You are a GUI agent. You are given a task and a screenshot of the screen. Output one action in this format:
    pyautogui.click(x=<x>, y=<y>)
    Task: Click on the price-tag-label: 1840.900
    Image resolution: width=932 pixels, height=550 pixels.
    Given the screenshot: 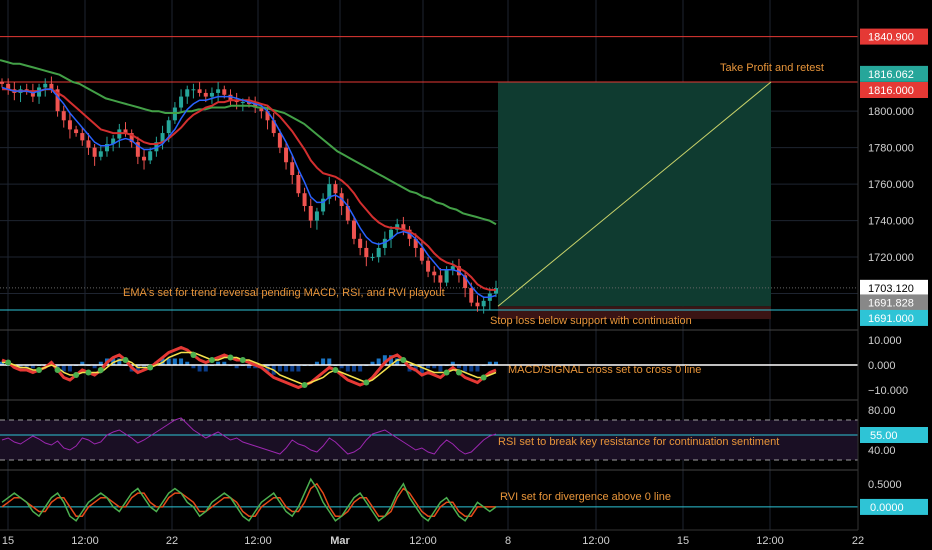 What is the action you would take?
    pyautogui.click(x=891, y=38)
    